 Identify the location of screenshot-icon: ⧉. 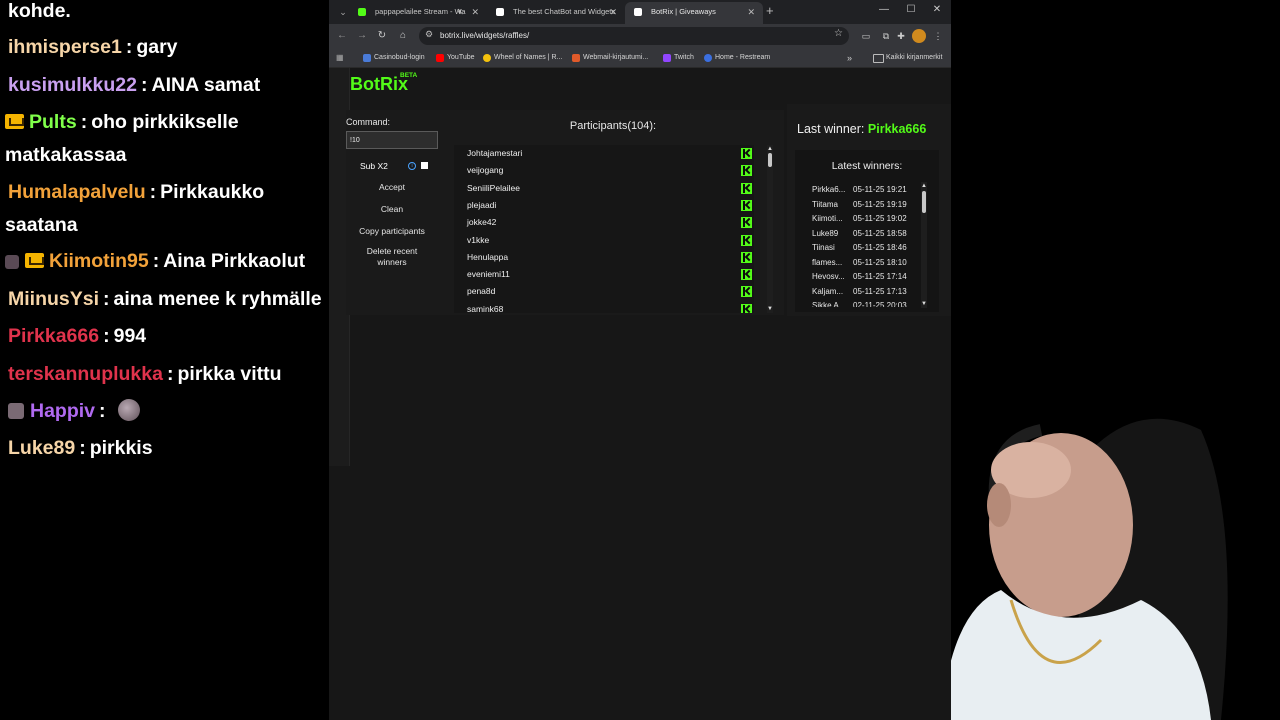
(886, 36).